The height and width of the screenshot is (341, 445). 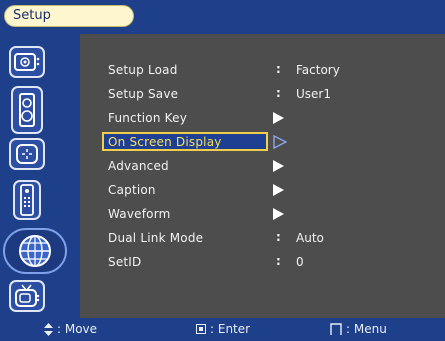 I want to click on up-down-arrow-icon, so click(x=48, y=329).